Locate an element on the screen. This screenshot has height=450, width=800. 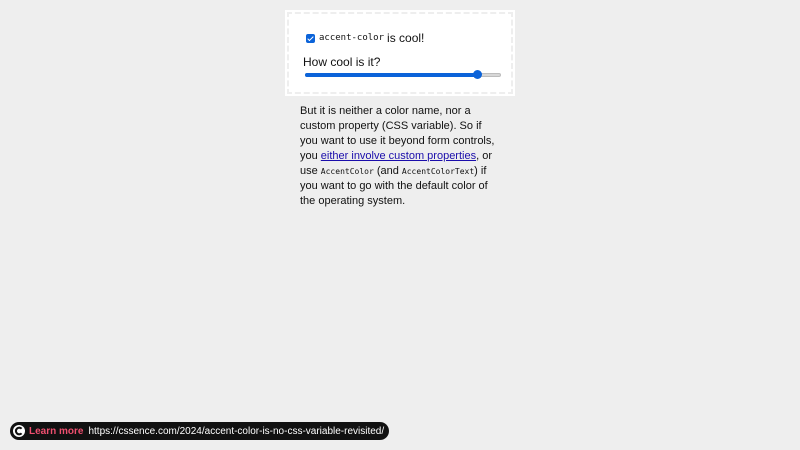
checkbox-code-label: accent-color is located at coordinates (352, 38).